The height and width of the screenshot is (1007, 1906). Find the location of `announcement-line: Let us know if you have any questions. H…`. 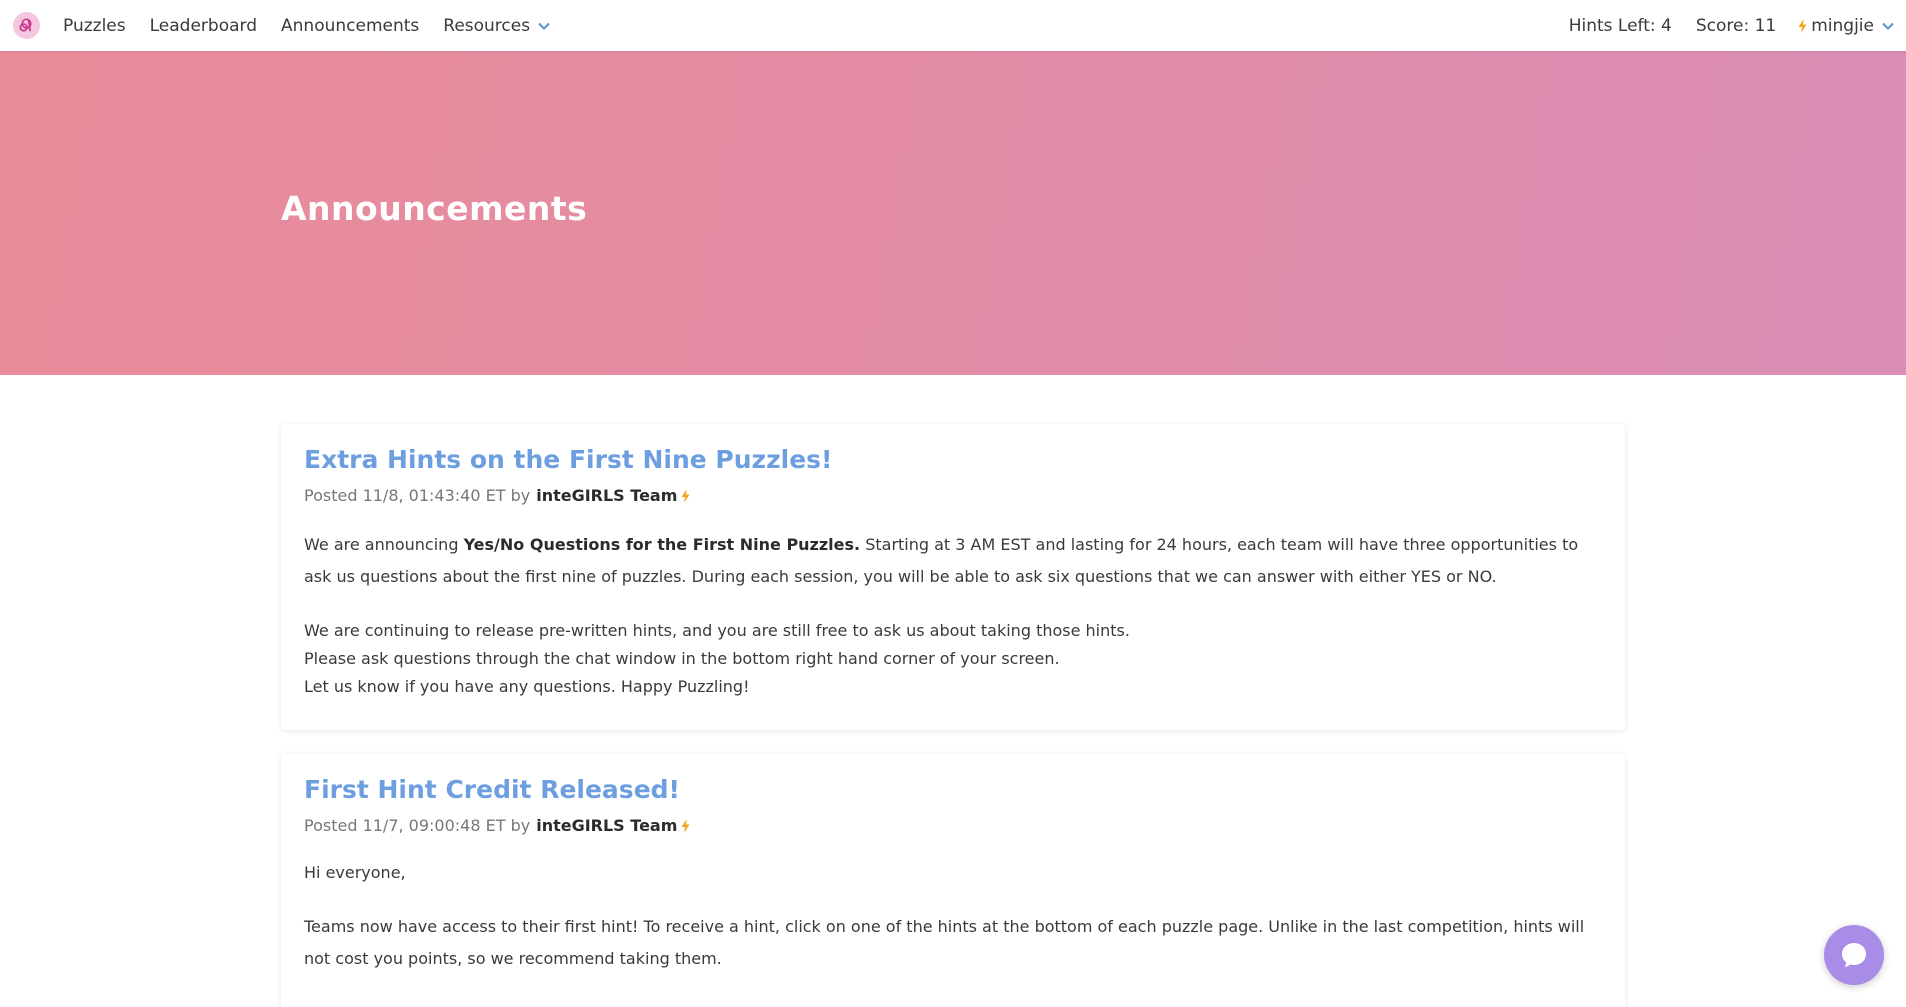

announcement-line: Let us know if you have any questions. H… is located at coordinates (527, 686).